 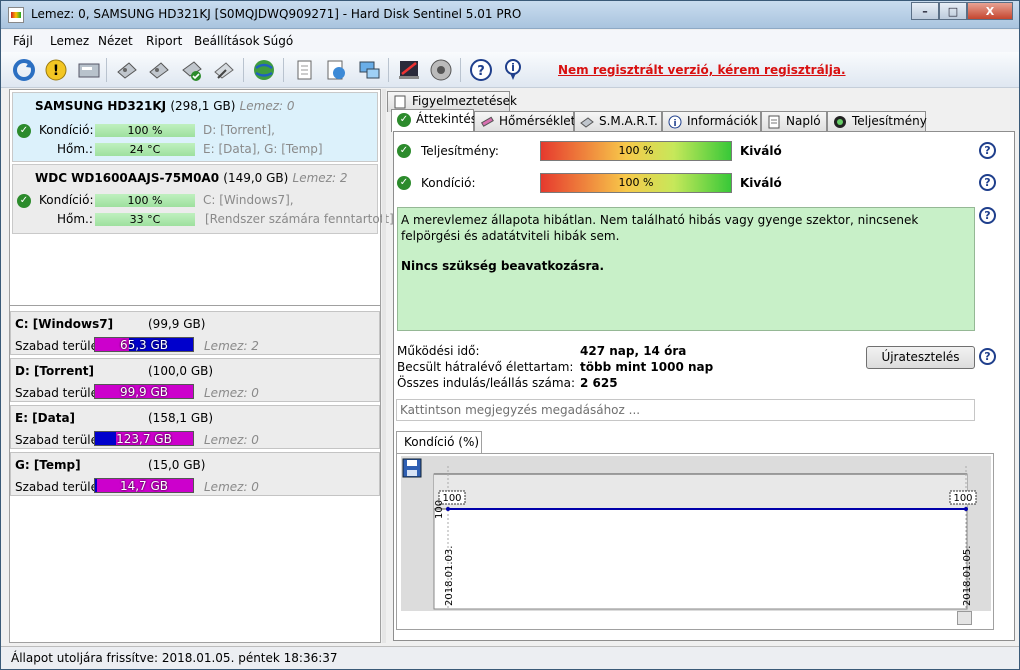 I want to click on menu-fajl: Fájl, so click(x=23, y=41).